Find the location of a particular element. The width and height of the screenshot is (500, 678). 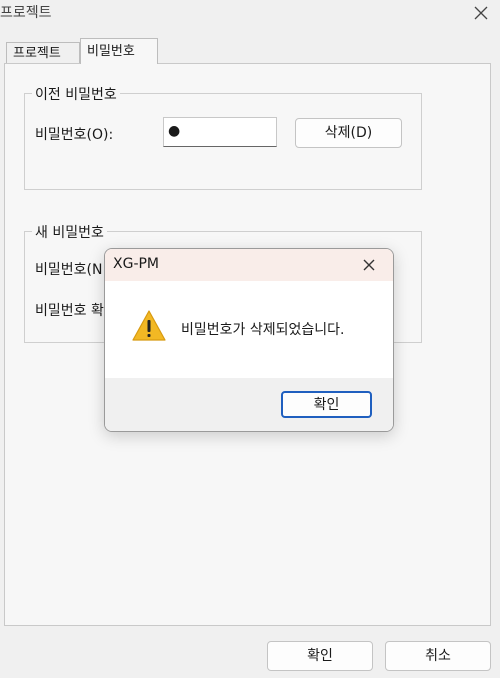

message-box-footer: 확인 is located at coordinates (249, 404).